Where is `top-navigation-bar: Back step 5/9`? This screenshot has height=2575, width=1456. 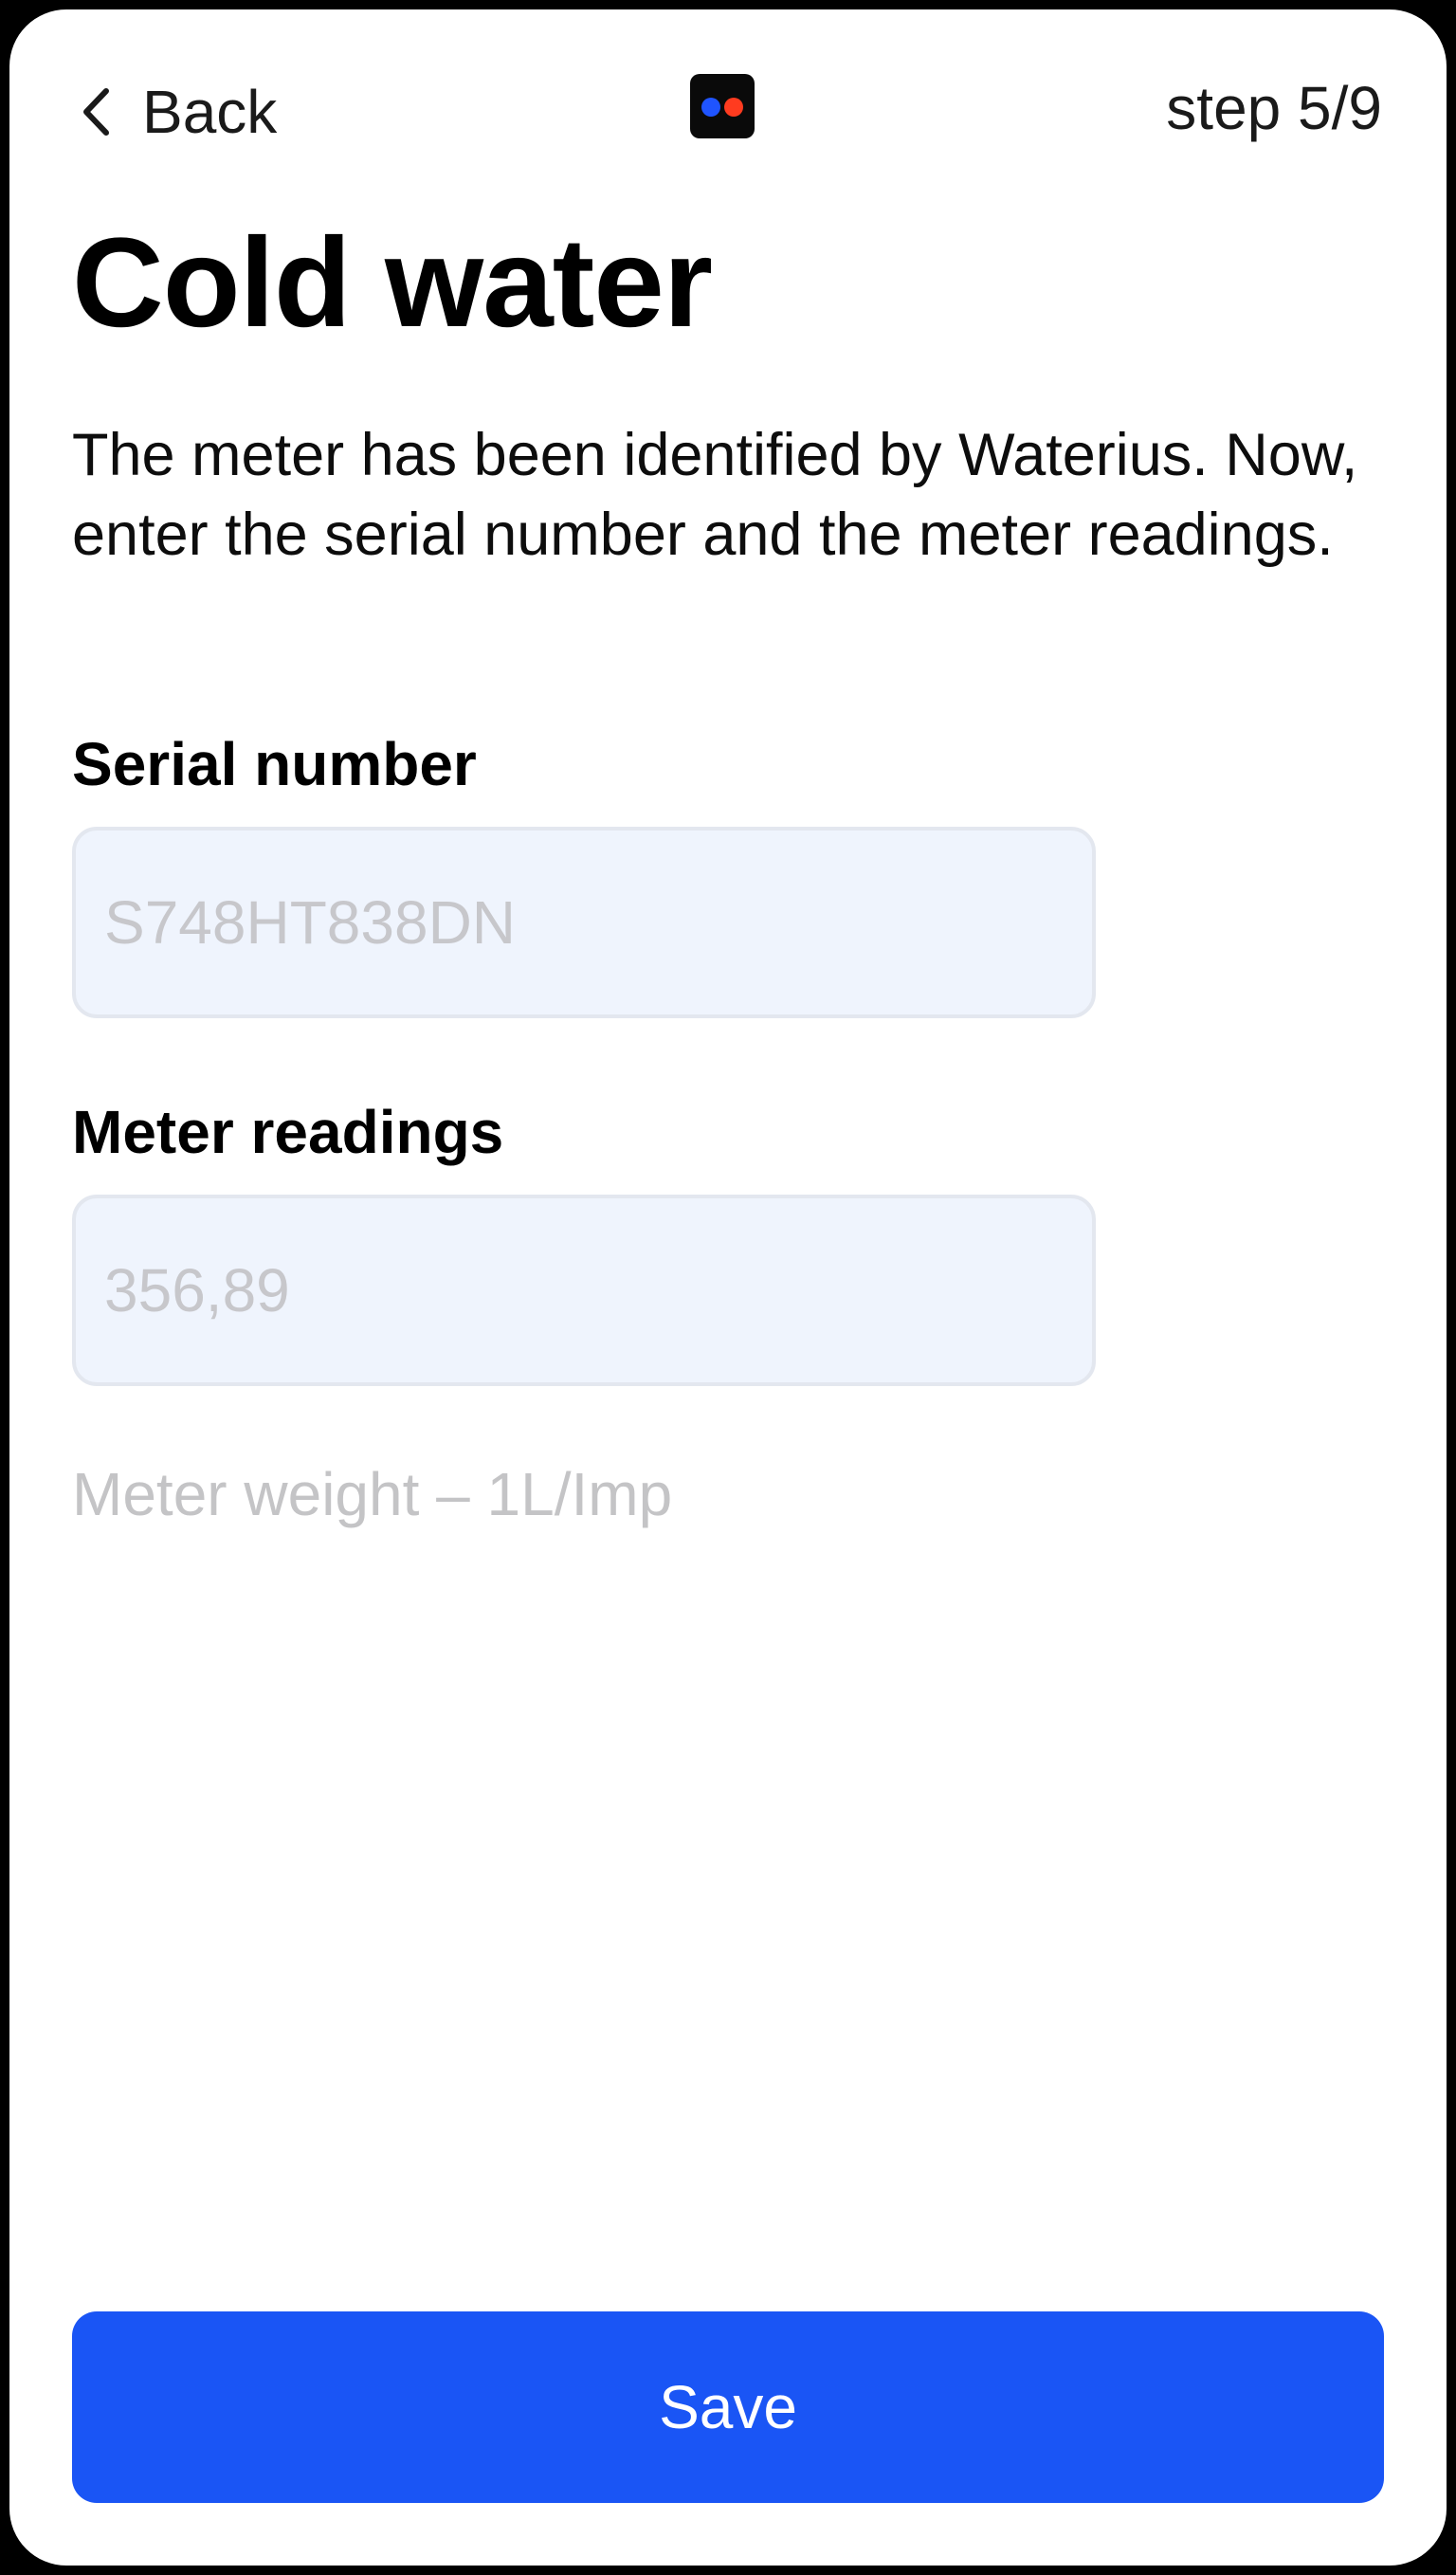 top-navigation-bar: Back step 5/9 is located at coordinates (728, 104).